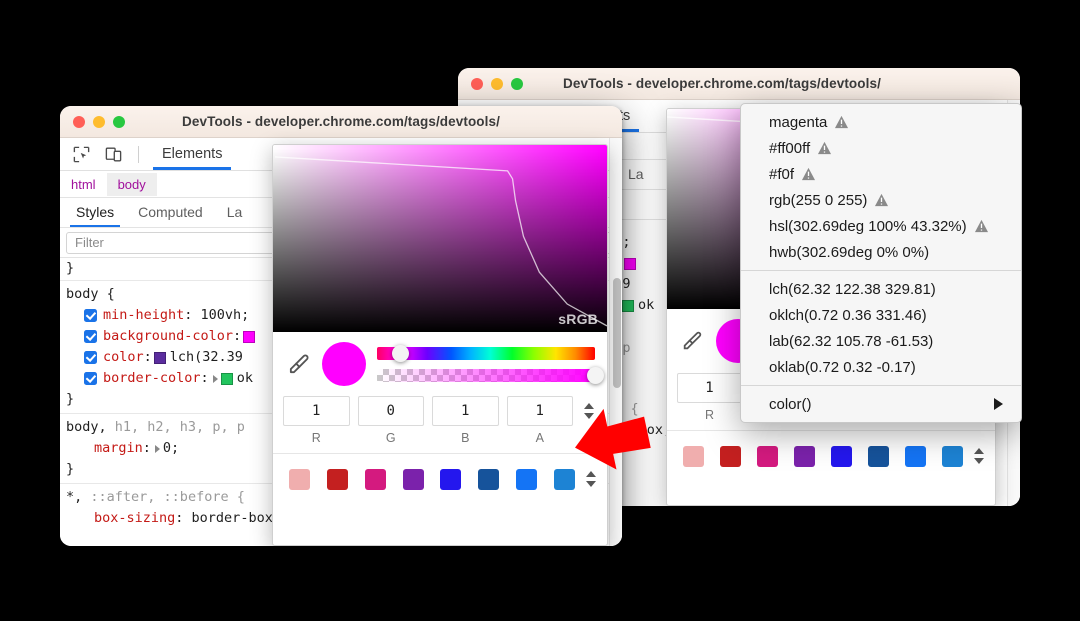 The width and height of the screenshot is (1080, 621). I want to click on device-toggle-icon, so click(113, 154).